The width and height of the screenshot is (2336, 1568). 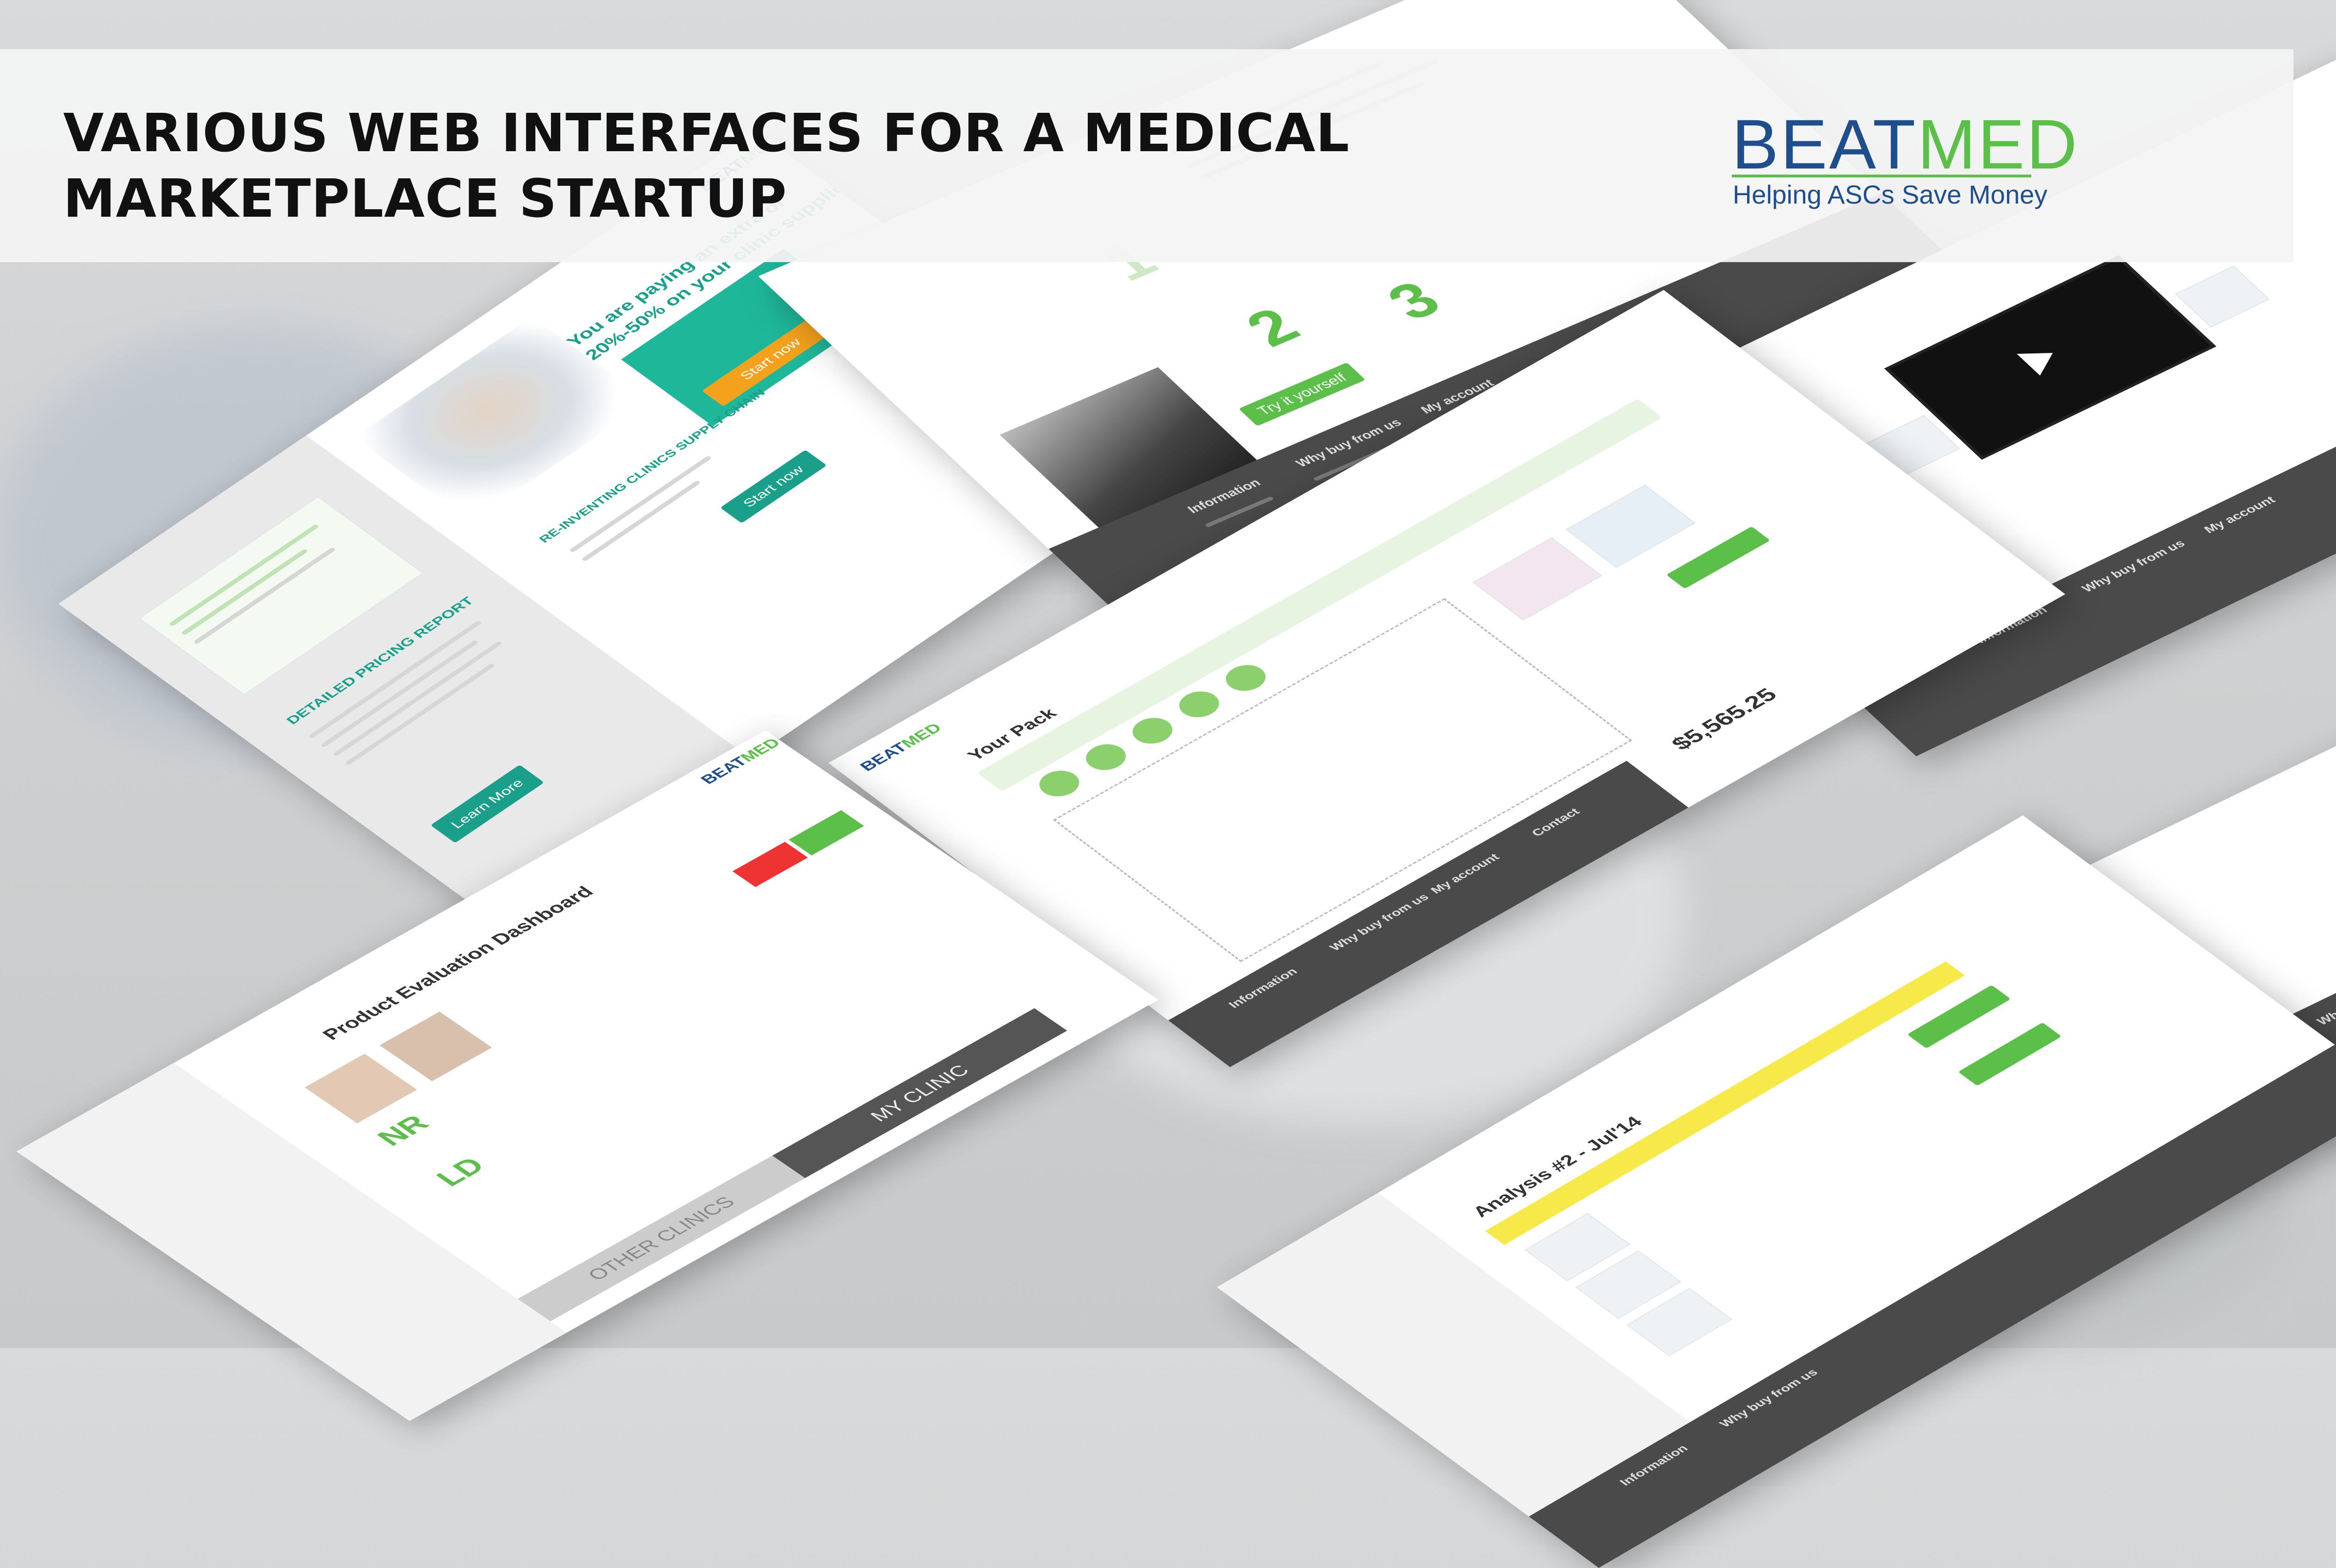 I want to click on badge-nr: NR, so click(x=403, y=1130).